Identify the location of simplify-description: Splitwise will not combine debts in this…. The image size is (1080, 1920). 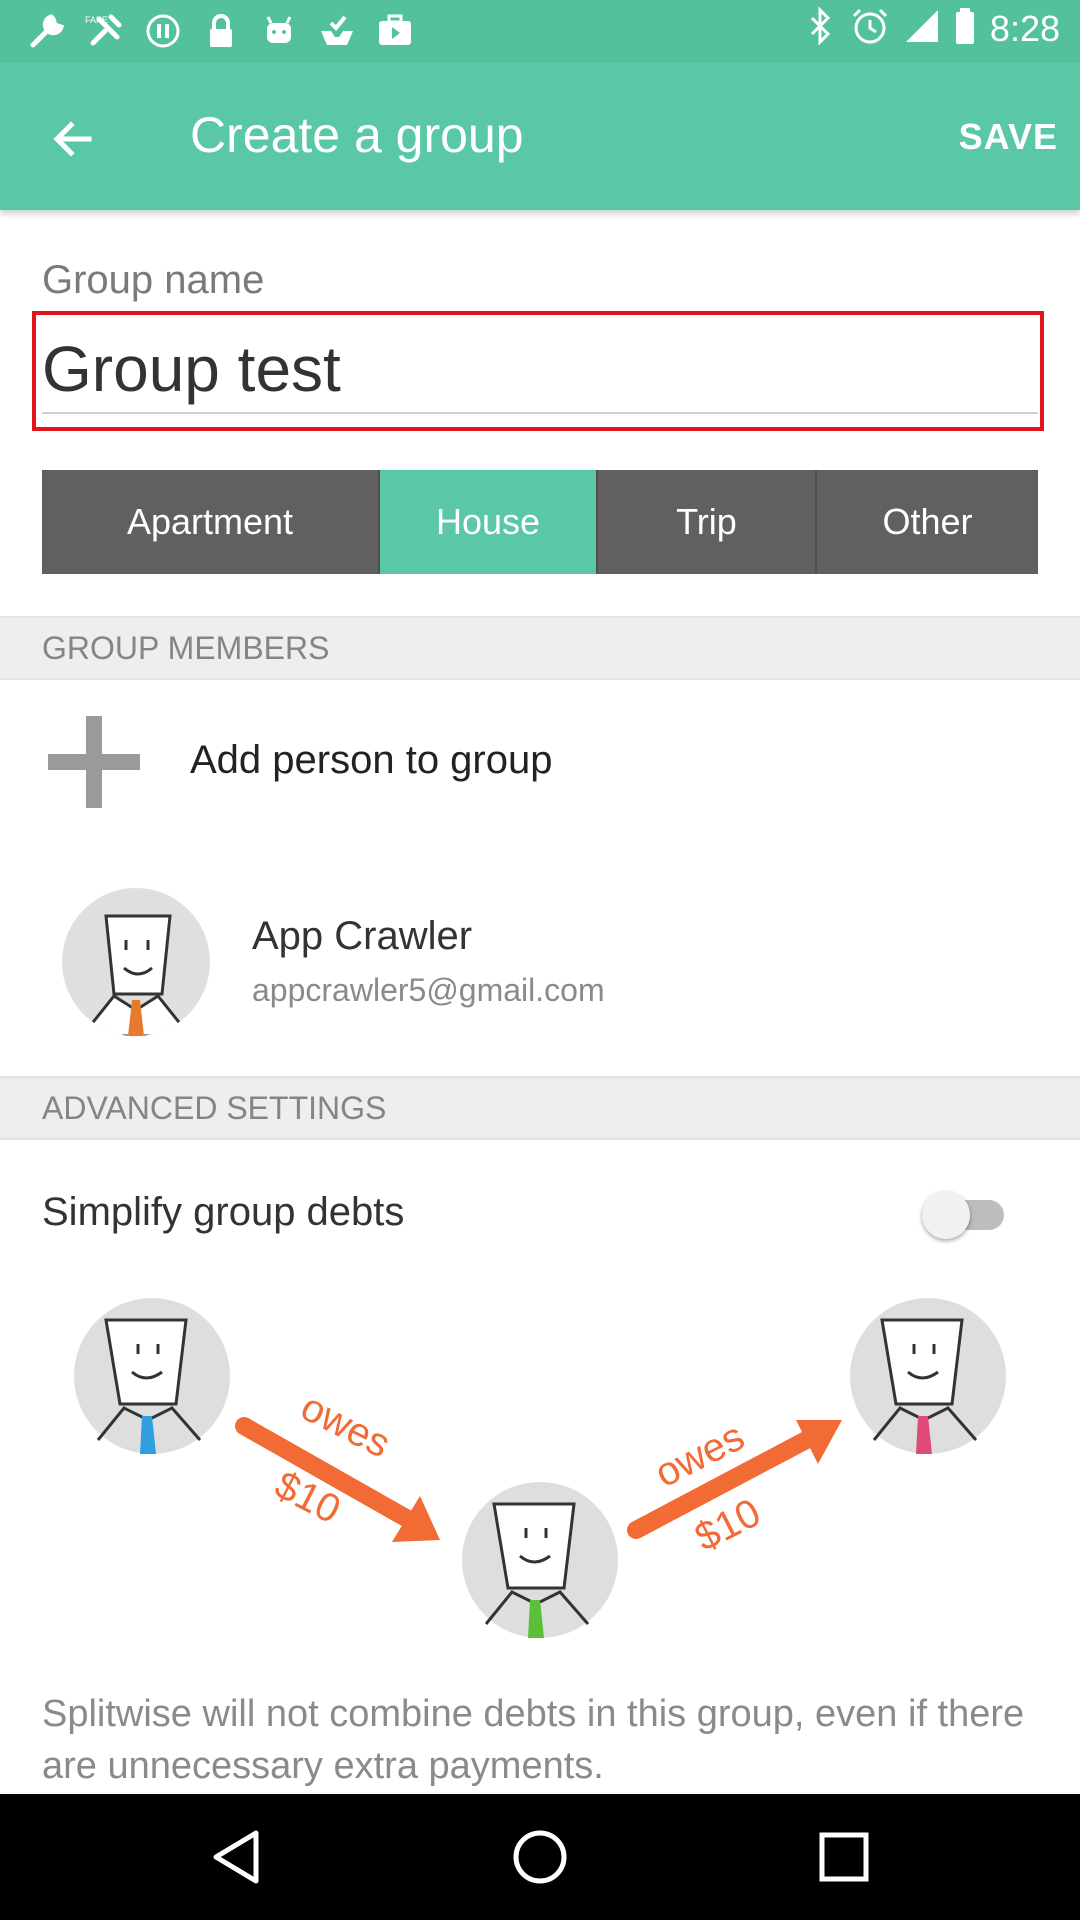
(533, 1740).